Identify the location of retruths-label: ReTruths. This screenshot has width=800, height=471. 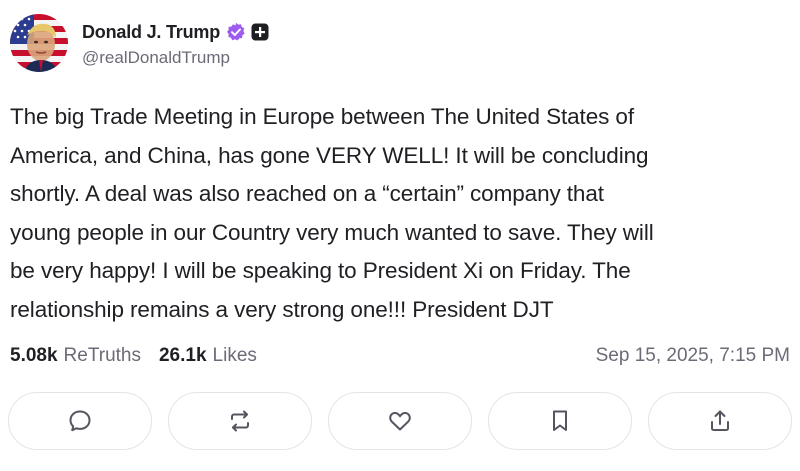
(102, 355).